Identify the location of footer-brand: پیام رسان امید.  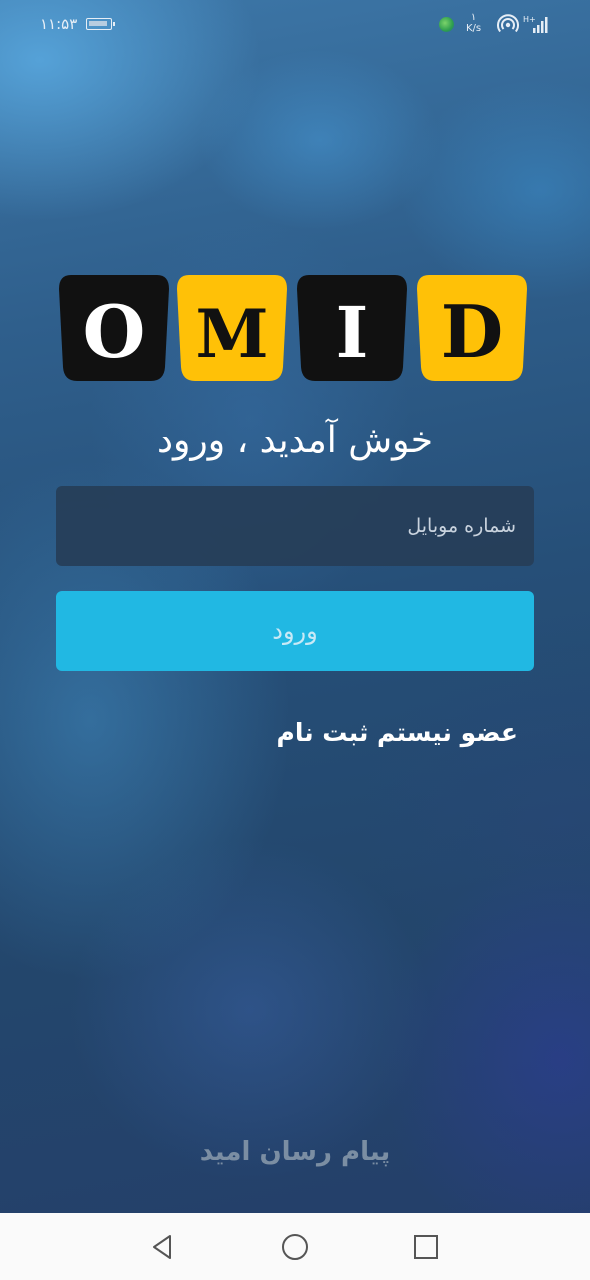
(295, 1152).